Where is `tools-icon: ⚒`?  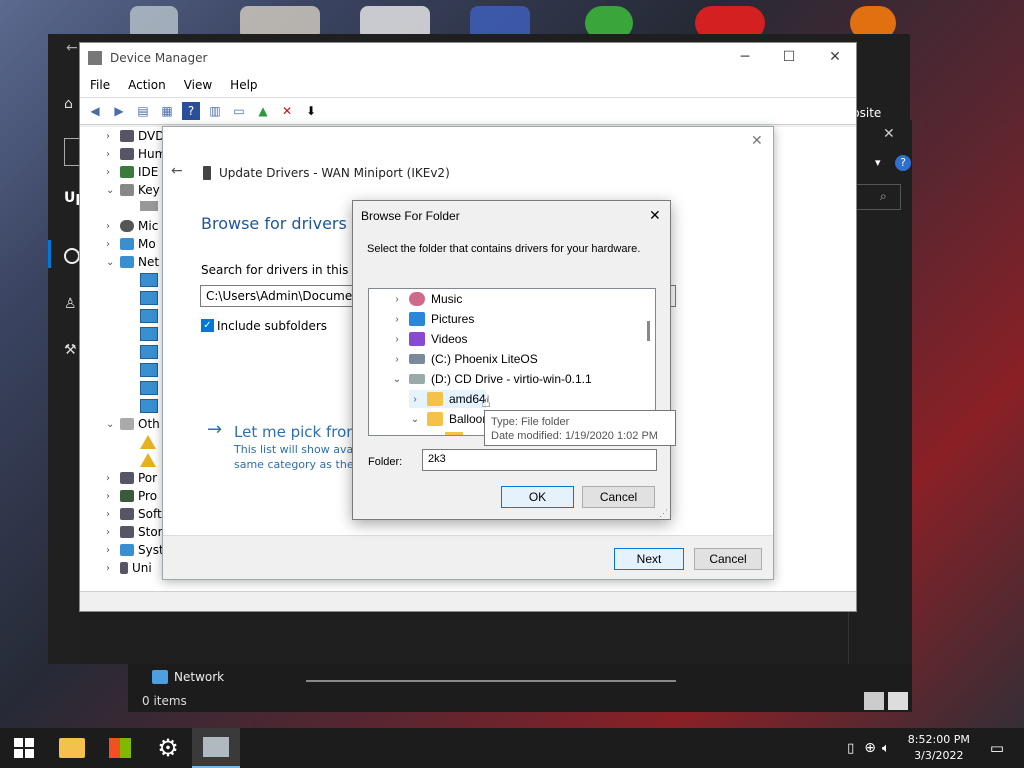 tools-icon: ⚒ is located at coordinates (70, 350).